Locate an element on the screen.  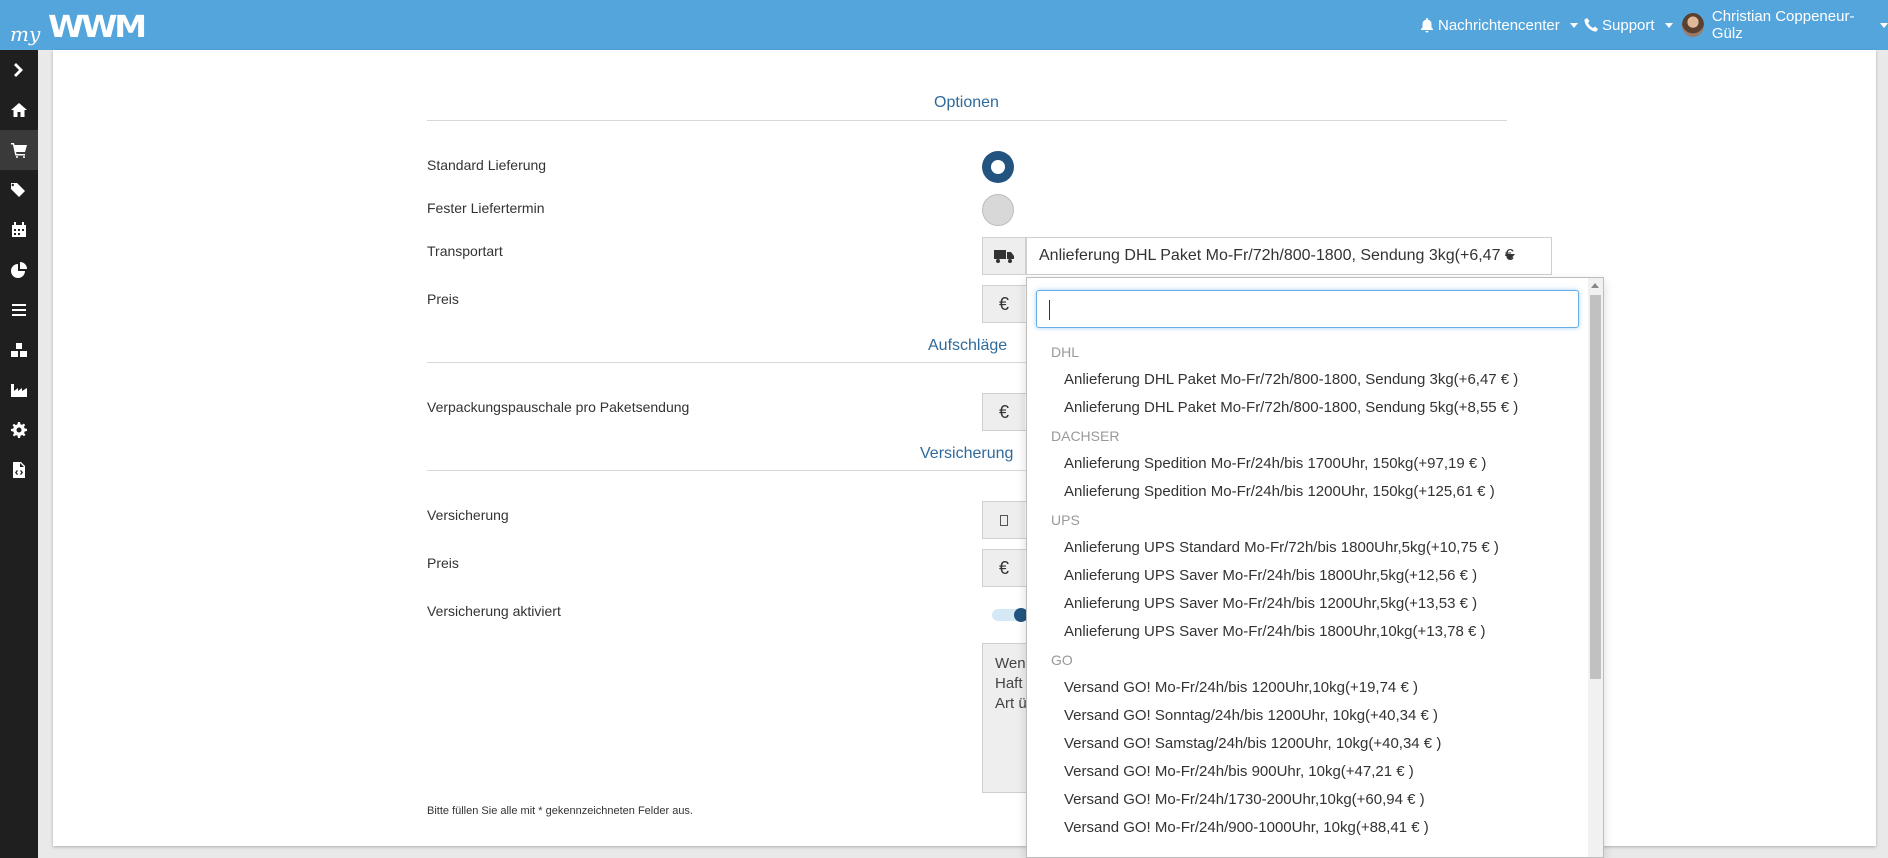
notification-center-label: Nachrichtencenter is located at coordinates (1499, 25).